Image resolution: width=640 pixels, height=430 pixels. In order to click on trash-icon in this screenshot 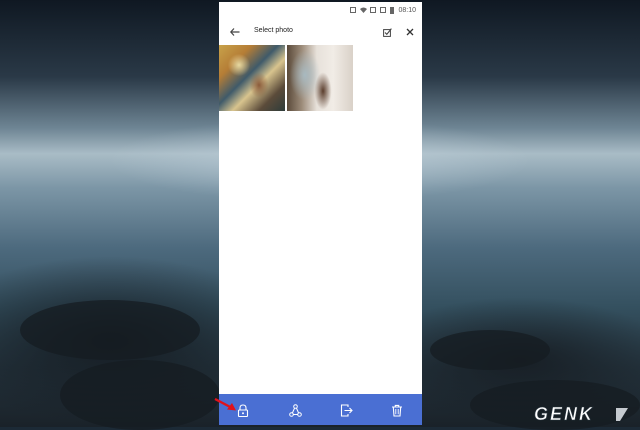, I will do `click(397, 410)`.